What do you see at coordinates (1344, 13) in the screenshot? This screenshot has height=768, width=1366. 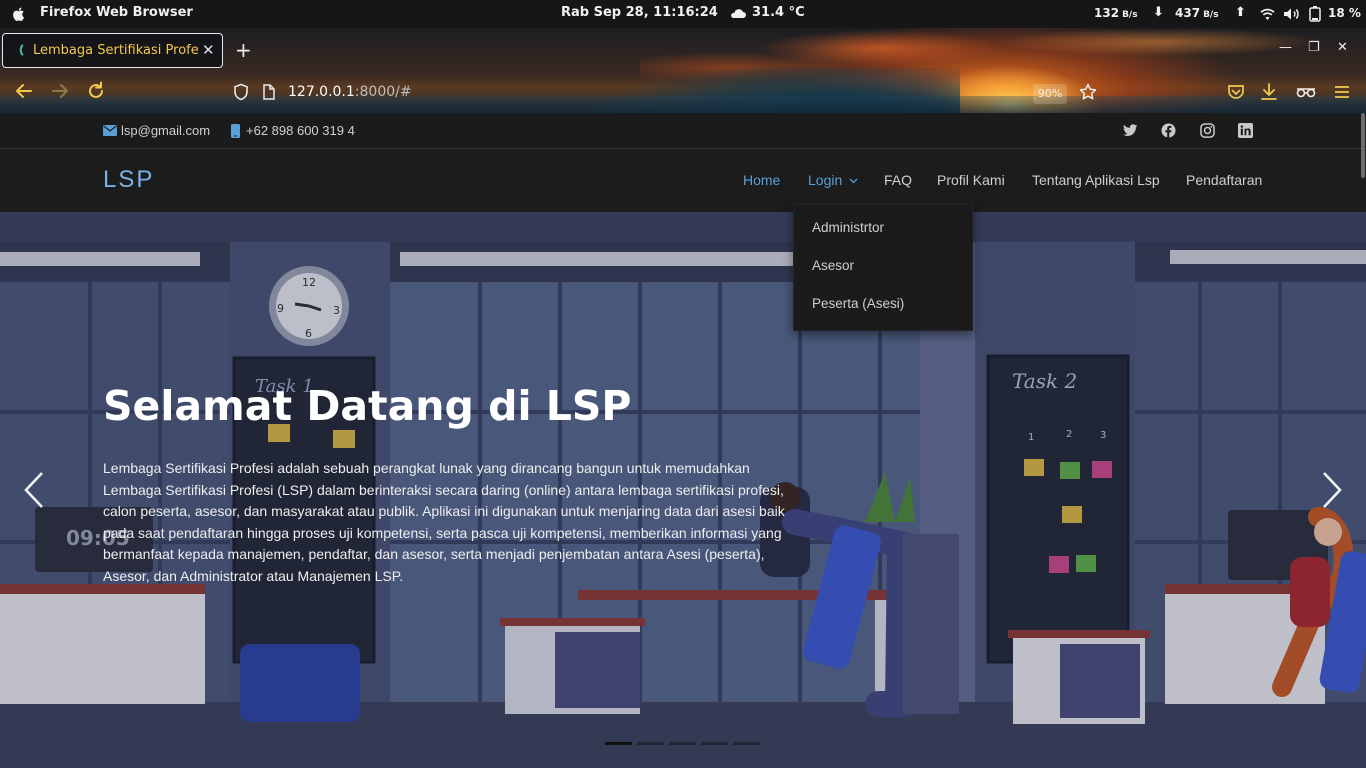 I see `battery-percentage: 18 %` at bounding box center [1344, 13].